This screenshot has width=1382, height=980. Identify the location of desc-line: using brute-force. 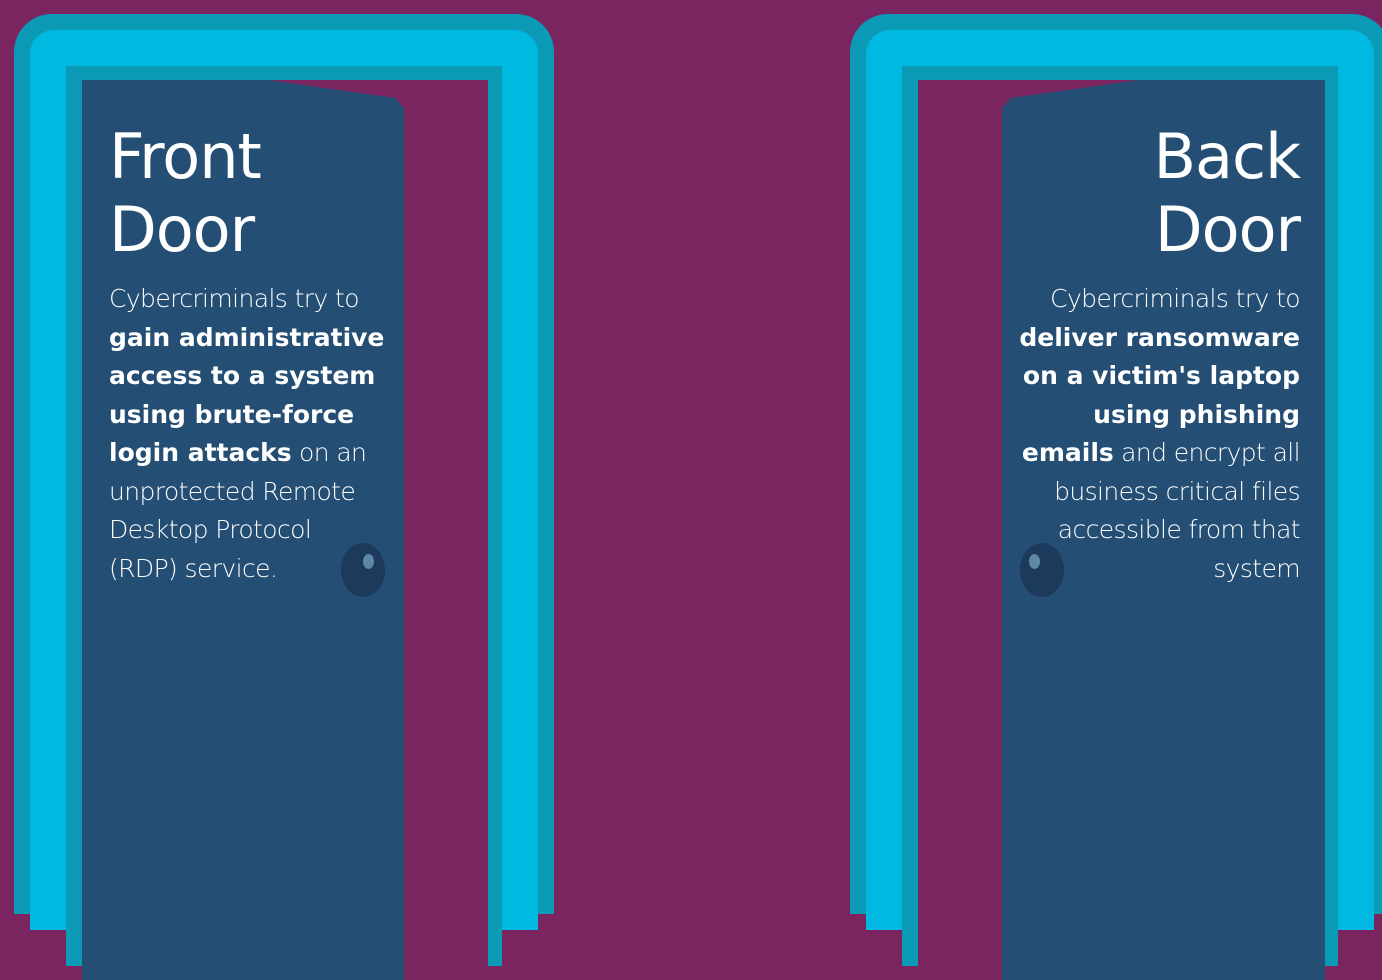
(246, 415).